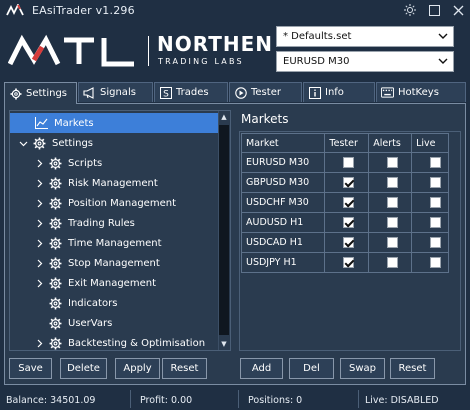 The width and height of the screenshot is (470, 410). What do you see at coordinates (114, 203) in the screenshot?
I see `tree-item-position-management: Position Management` at bounding box center [114, 203].